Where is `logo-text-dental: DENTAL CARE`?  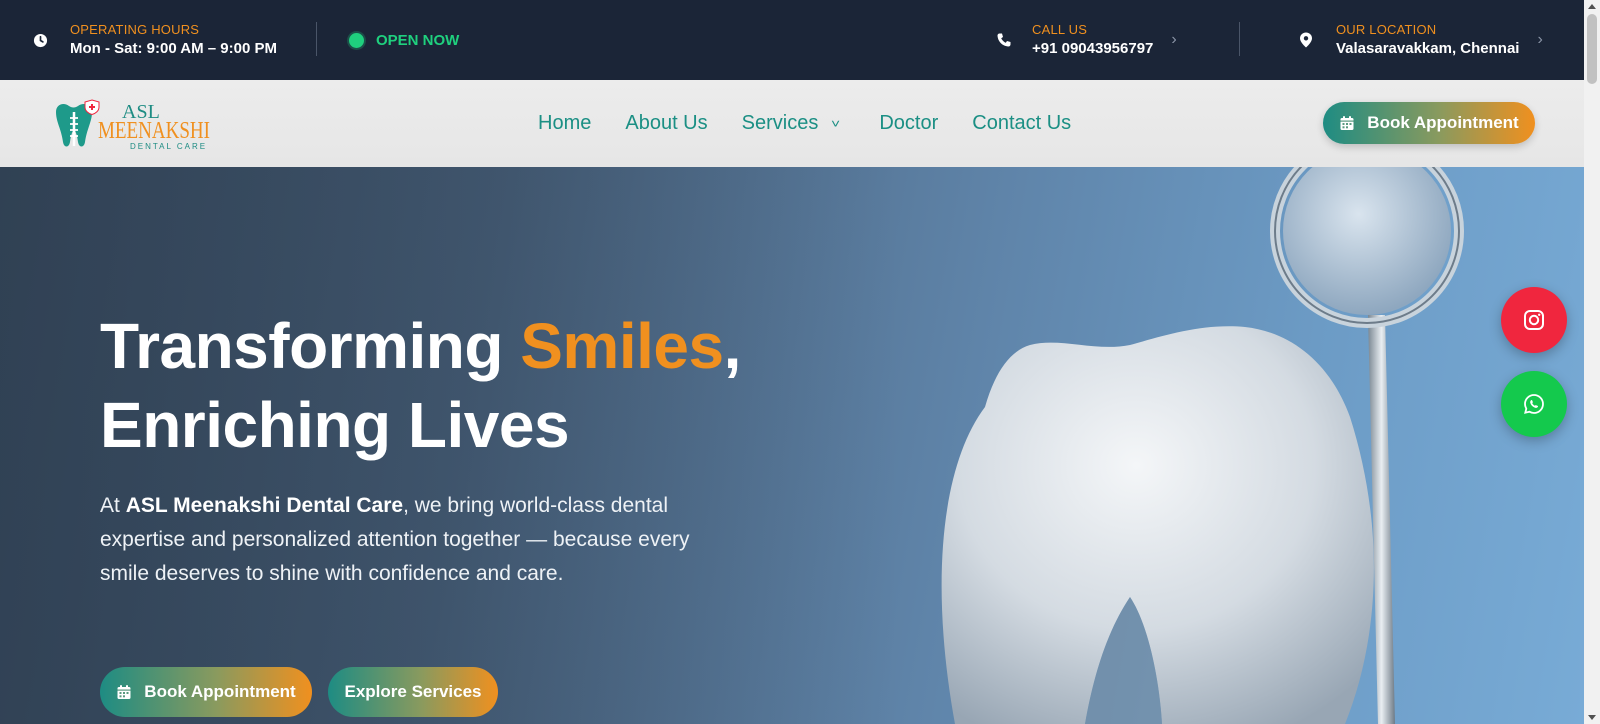
logo-text-dental: DENTAL CARE is located at coordinates (168, 146).